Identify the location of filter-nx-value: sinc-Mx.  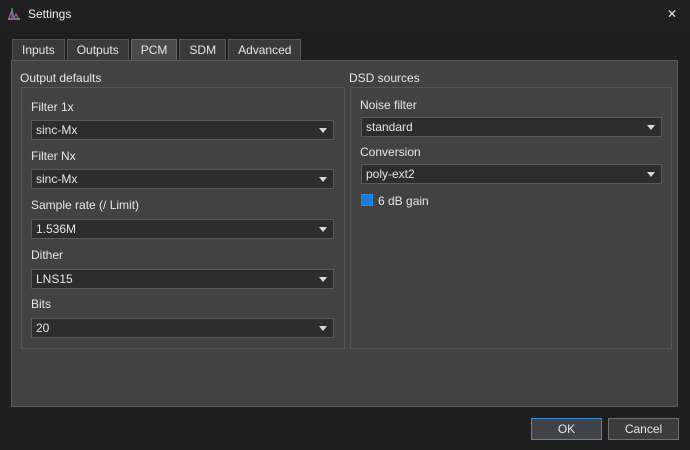
(57, 179).